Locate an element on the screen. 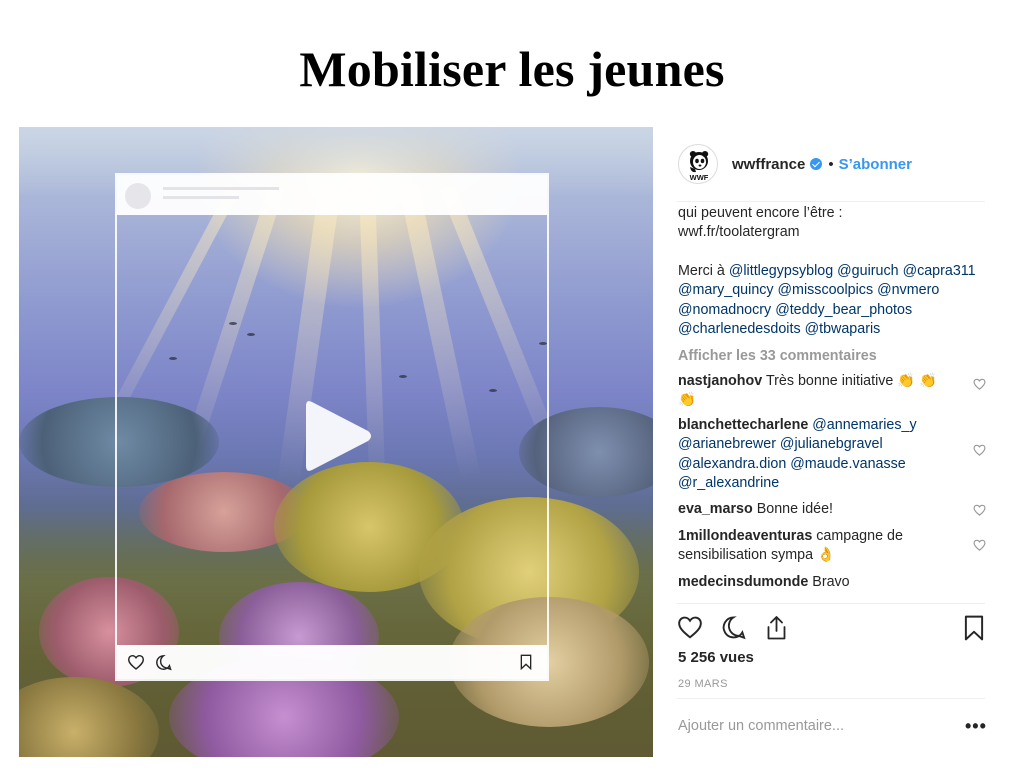 The image size is (1024, 768). account-row: wwffrance • S’abonner is located at coordinates (822, 164).